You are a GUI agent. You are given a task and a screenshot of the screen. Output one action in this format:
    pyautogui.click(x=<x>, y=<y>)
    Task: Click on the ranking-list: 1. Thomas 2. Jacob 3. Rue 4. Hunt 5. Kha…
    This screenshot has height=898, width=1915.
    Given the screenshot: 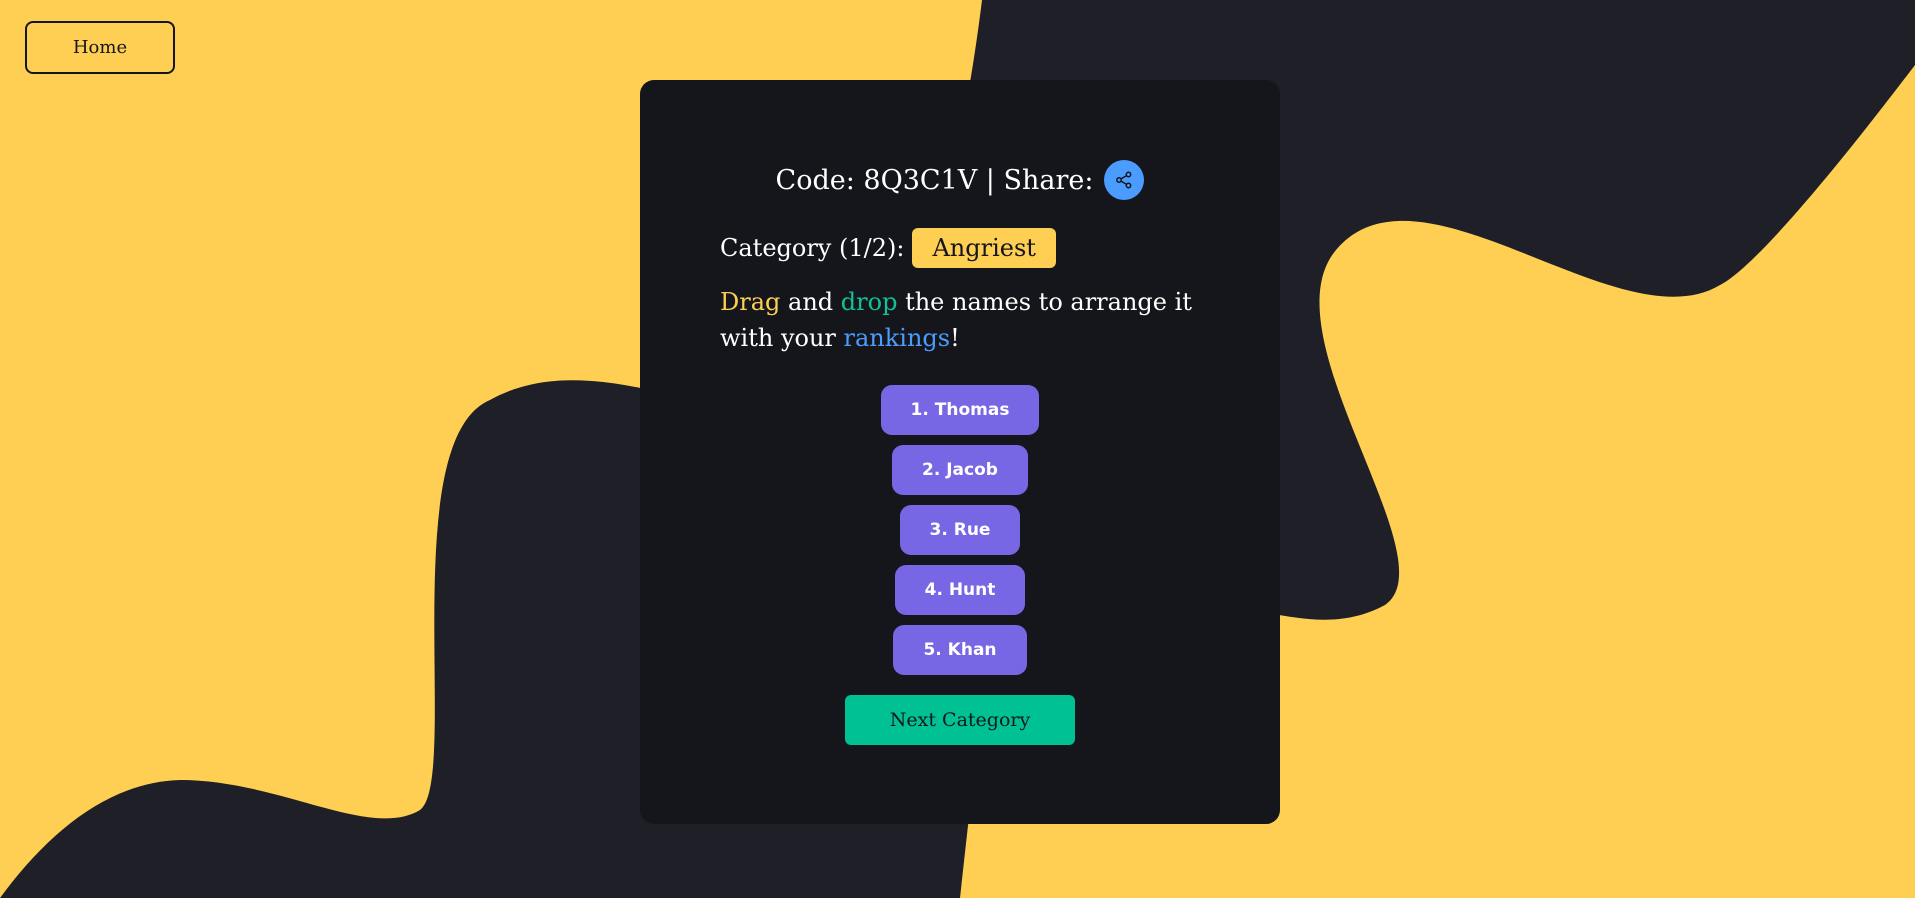 What is the action you would take?
    pyautogui.click(x=960, y=535)
    